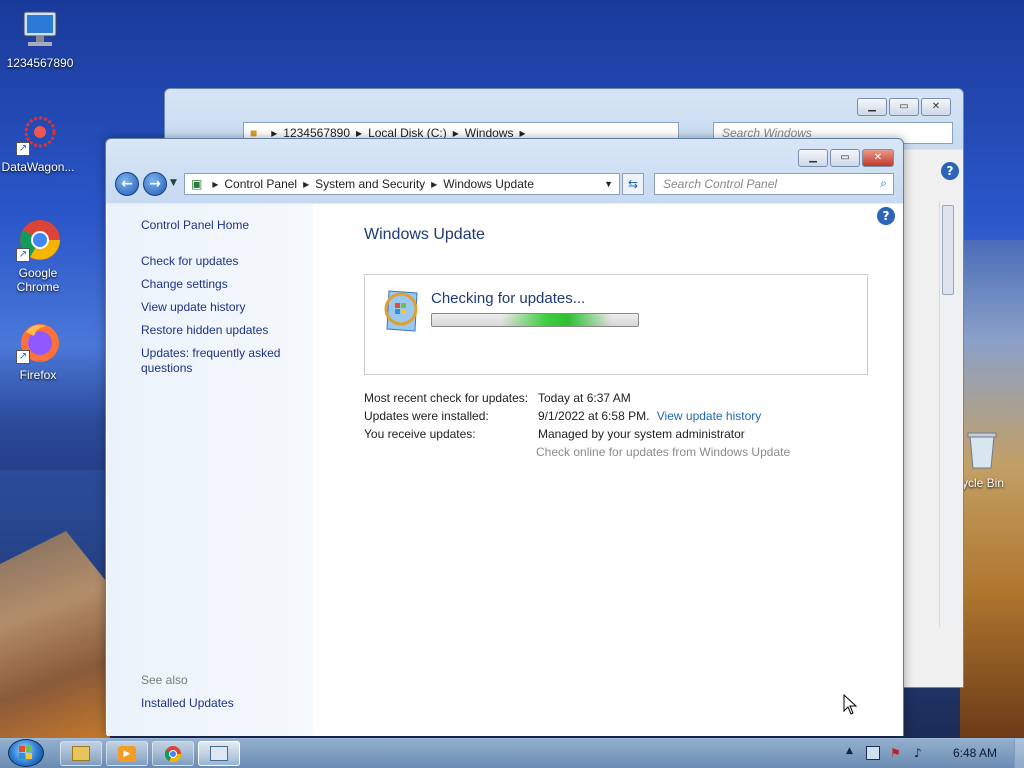 The height and width of the screenshot is (768, 1024). I want to click on sidebar-change-settings: Change settings, so click(221, 284).